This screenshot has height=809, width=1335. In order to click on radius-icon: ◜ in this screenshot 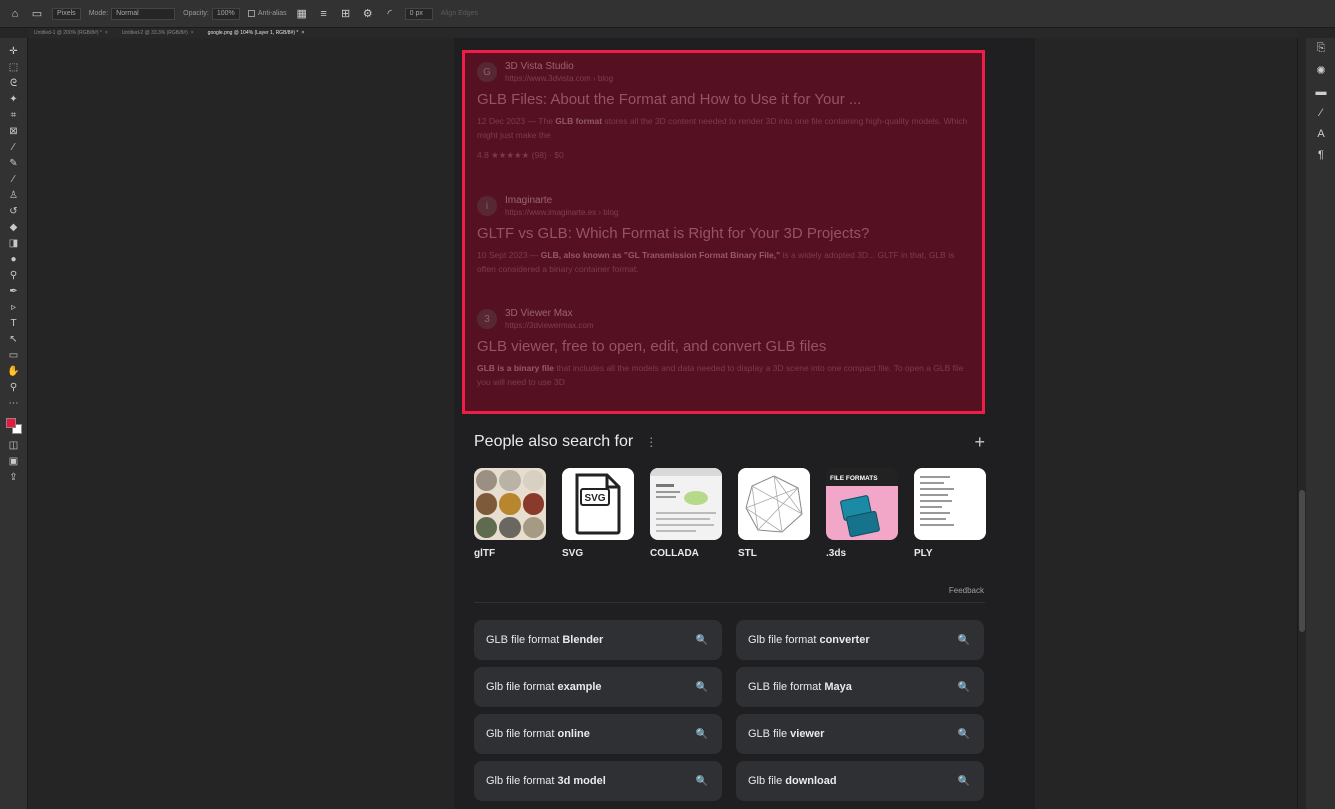, I will do `click(390, 13)`.